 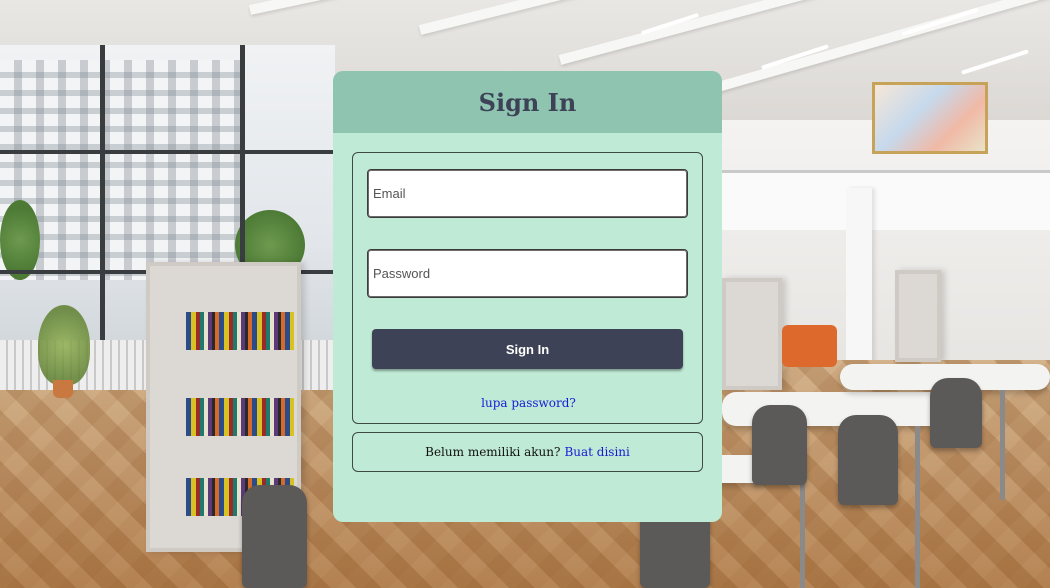 I want to click on window-mullion, so click(x=102, y=210).